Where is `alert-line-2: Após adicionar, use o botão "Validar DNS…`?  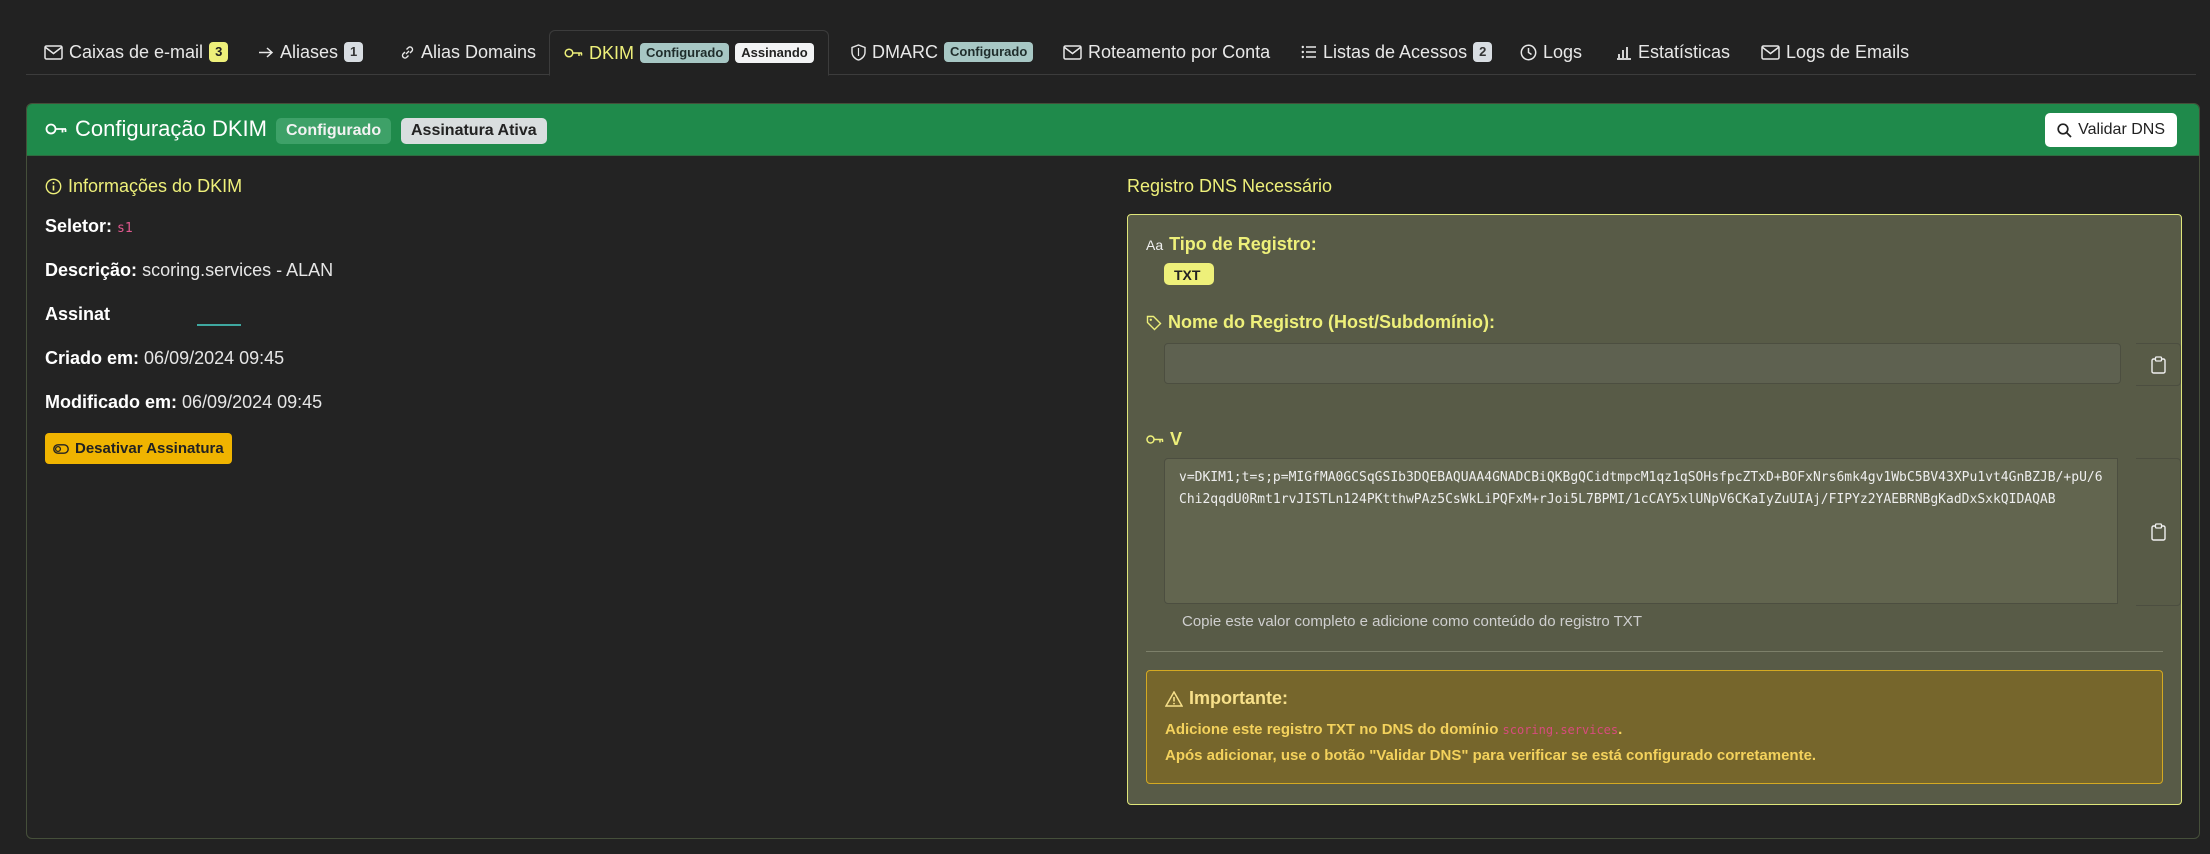
alert-line-2: Após adicionar, use o botão "Validar DNS… is located at coordinates (1491, 755).